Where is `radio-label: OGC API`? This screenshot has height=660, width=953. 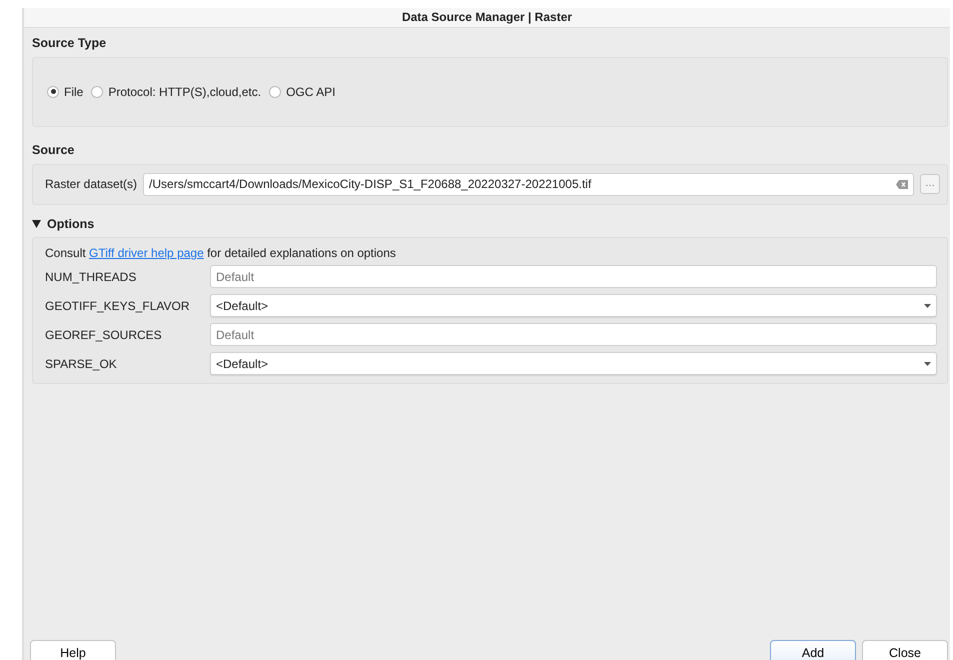
radio-label: OGC API is located at coordinates (311, 91).